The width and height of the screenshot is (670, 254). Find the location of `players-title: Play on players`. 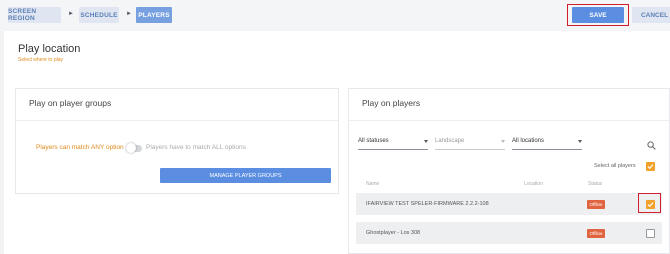

players-title: Play on players is located at coordinates (391, 103).